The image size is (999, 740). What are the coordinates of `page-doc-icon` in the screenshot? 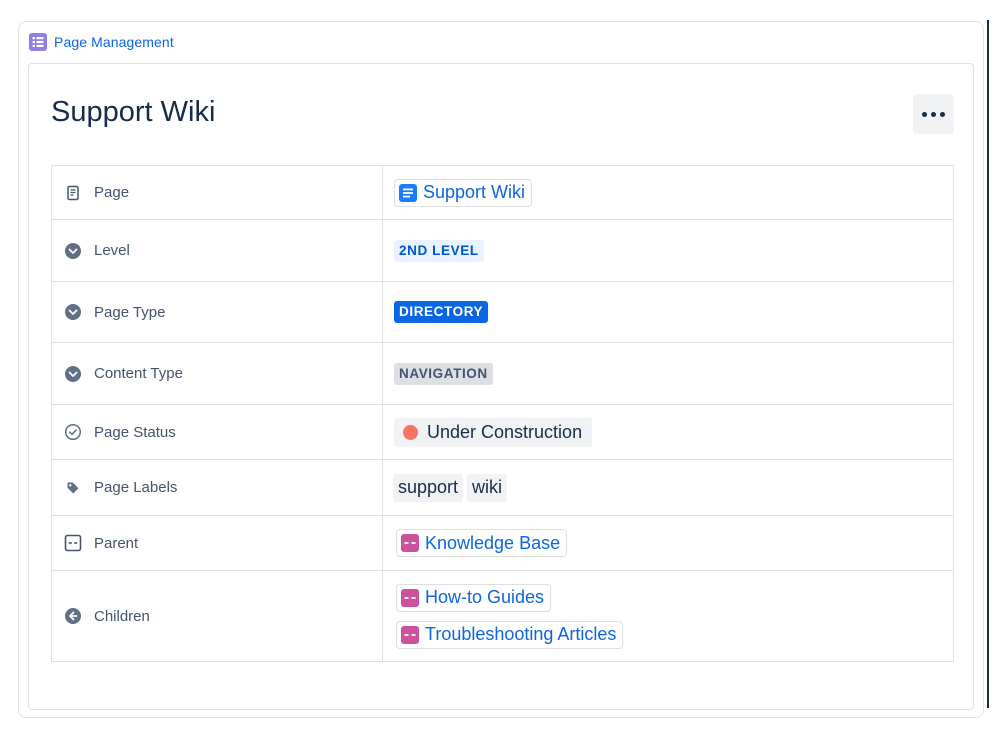 It's located at (408, 192).